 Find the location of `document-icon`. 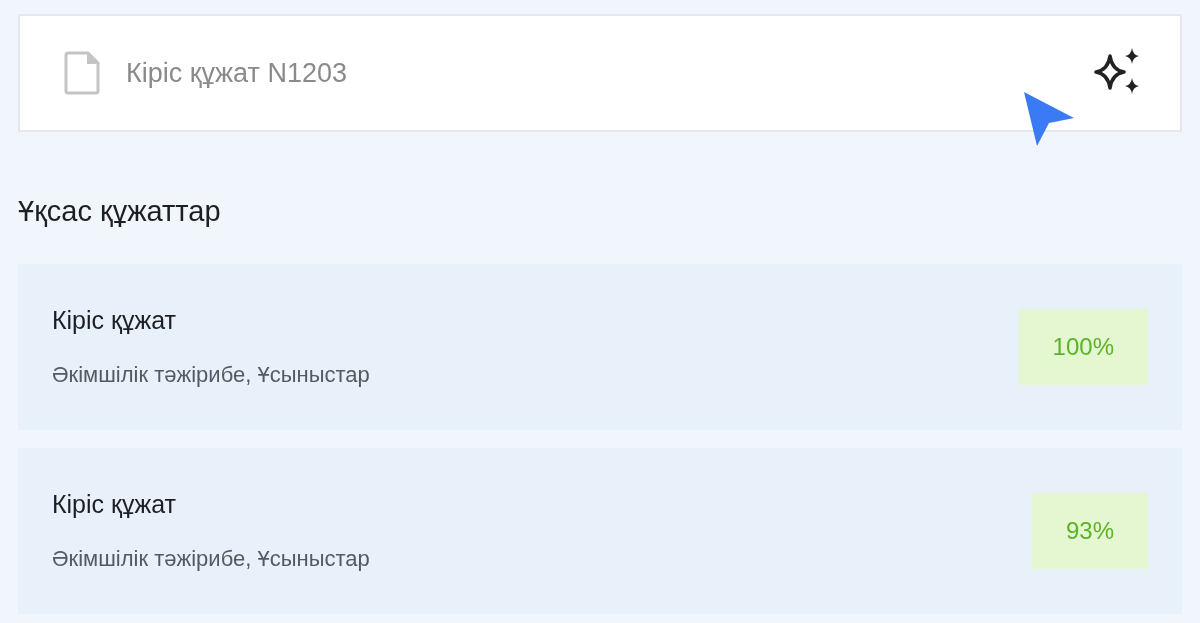

document-icon is located at coordinates (82, 73).